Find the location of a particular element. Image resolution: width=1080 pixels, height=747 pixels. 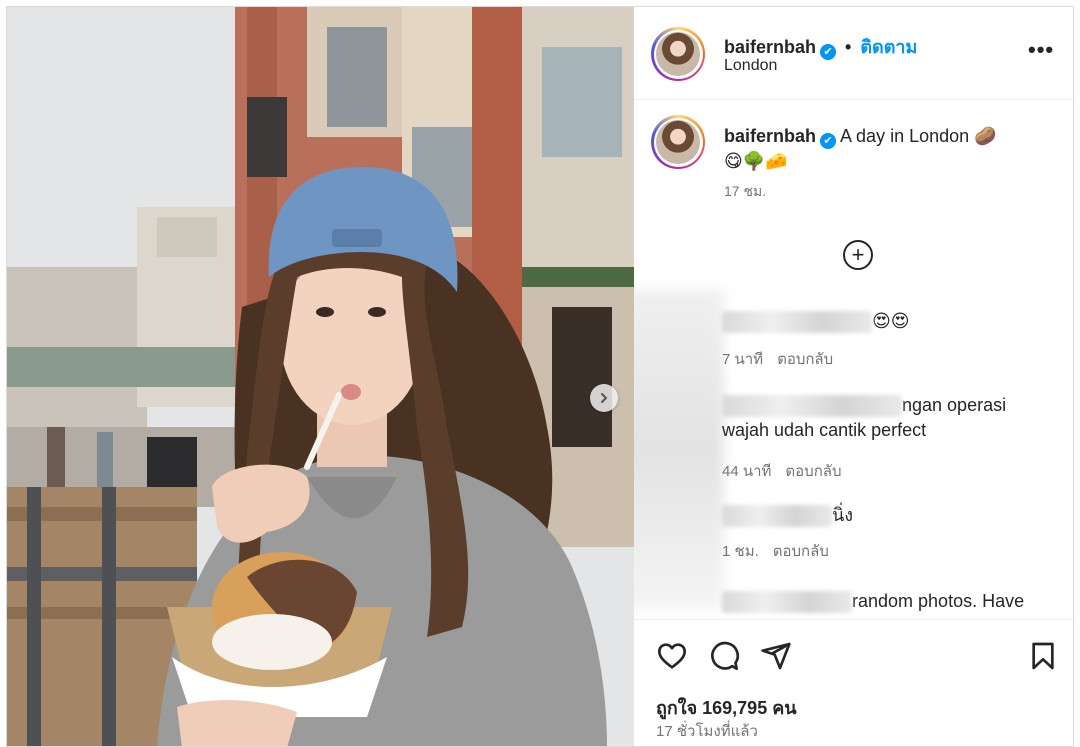

comment-text: random photos. Have is located at coordinates (894, 601).